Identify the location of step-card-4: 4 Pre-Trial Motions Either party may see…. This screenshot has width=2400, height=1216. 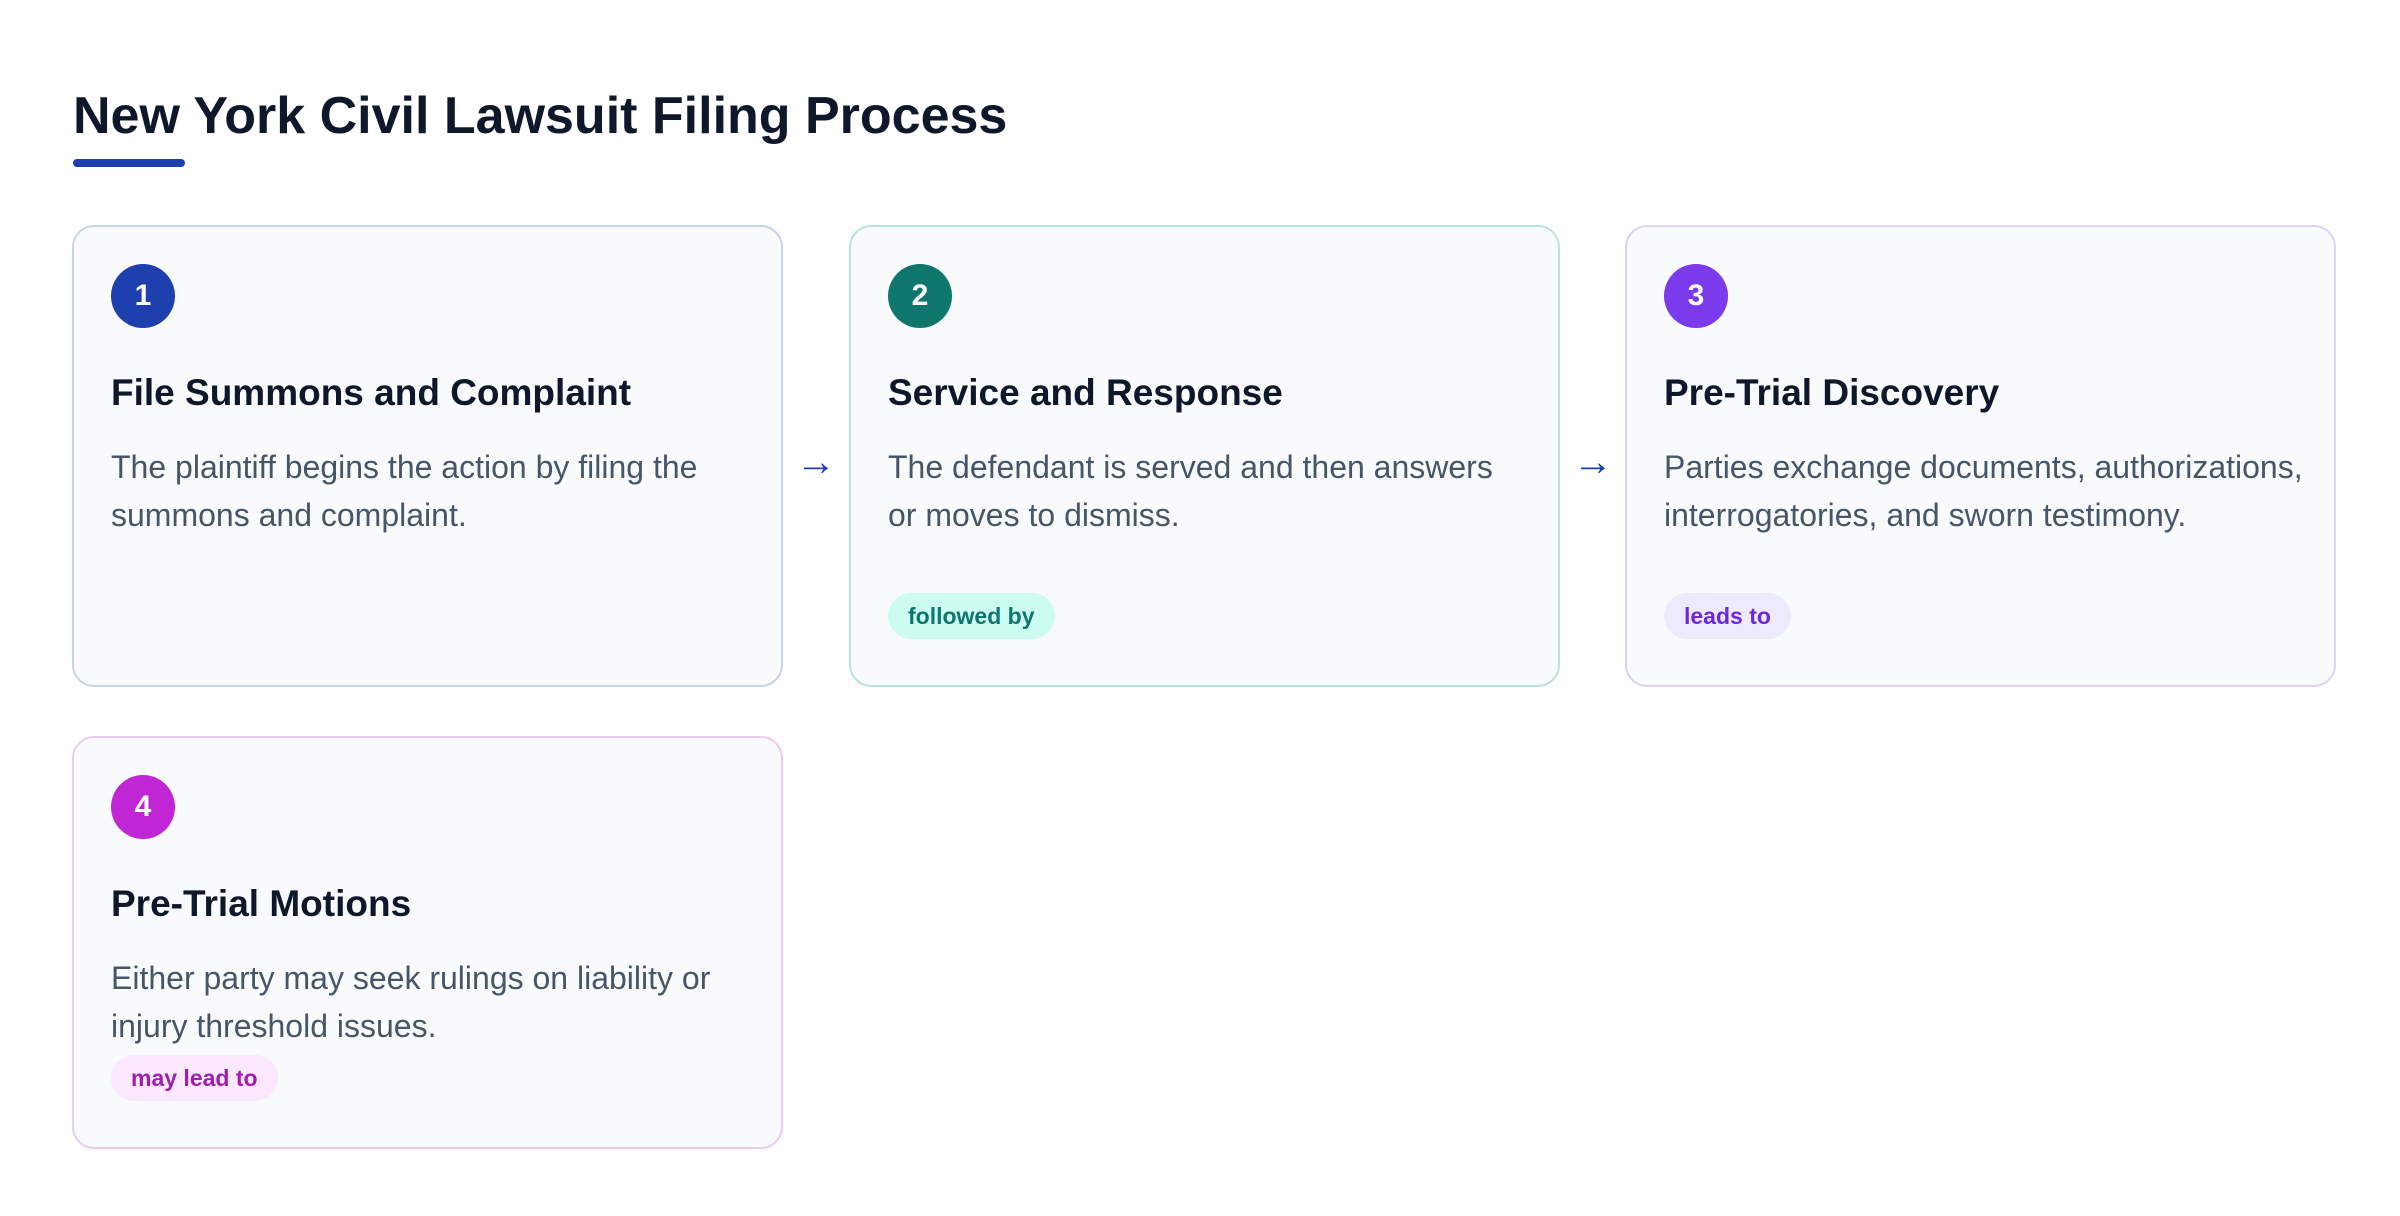
(427, 942).